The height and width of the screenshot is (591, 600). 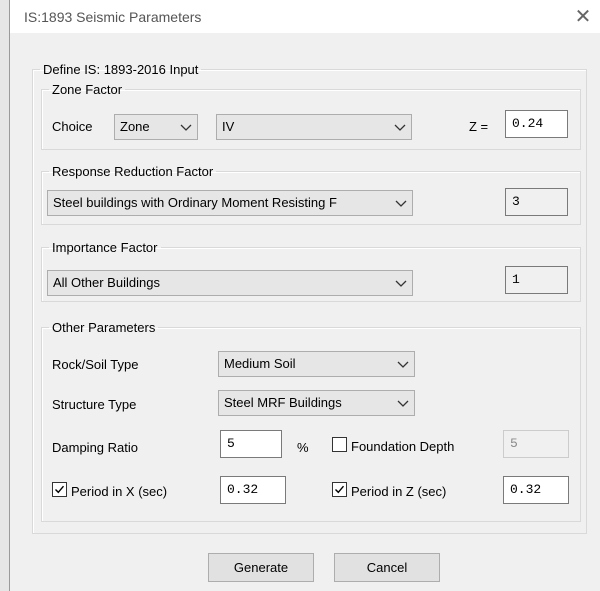 I want to click on define-input-group-label: Define IS: 1893-2016 Input, so click(x=121, y=69).